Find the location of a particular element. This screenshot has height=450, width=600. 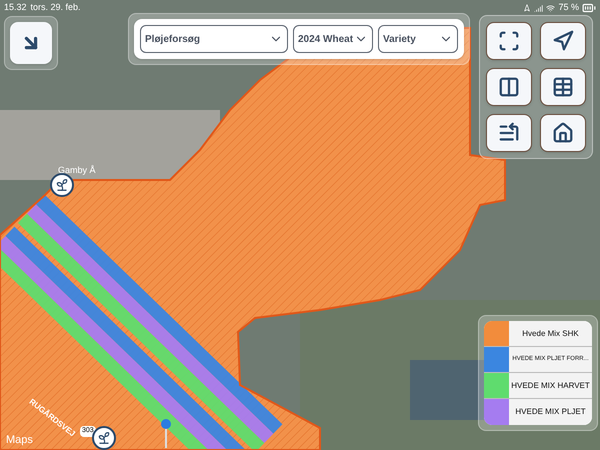

legend-label: HVEDE MIX PLJET is located at coordinates (550, 412).